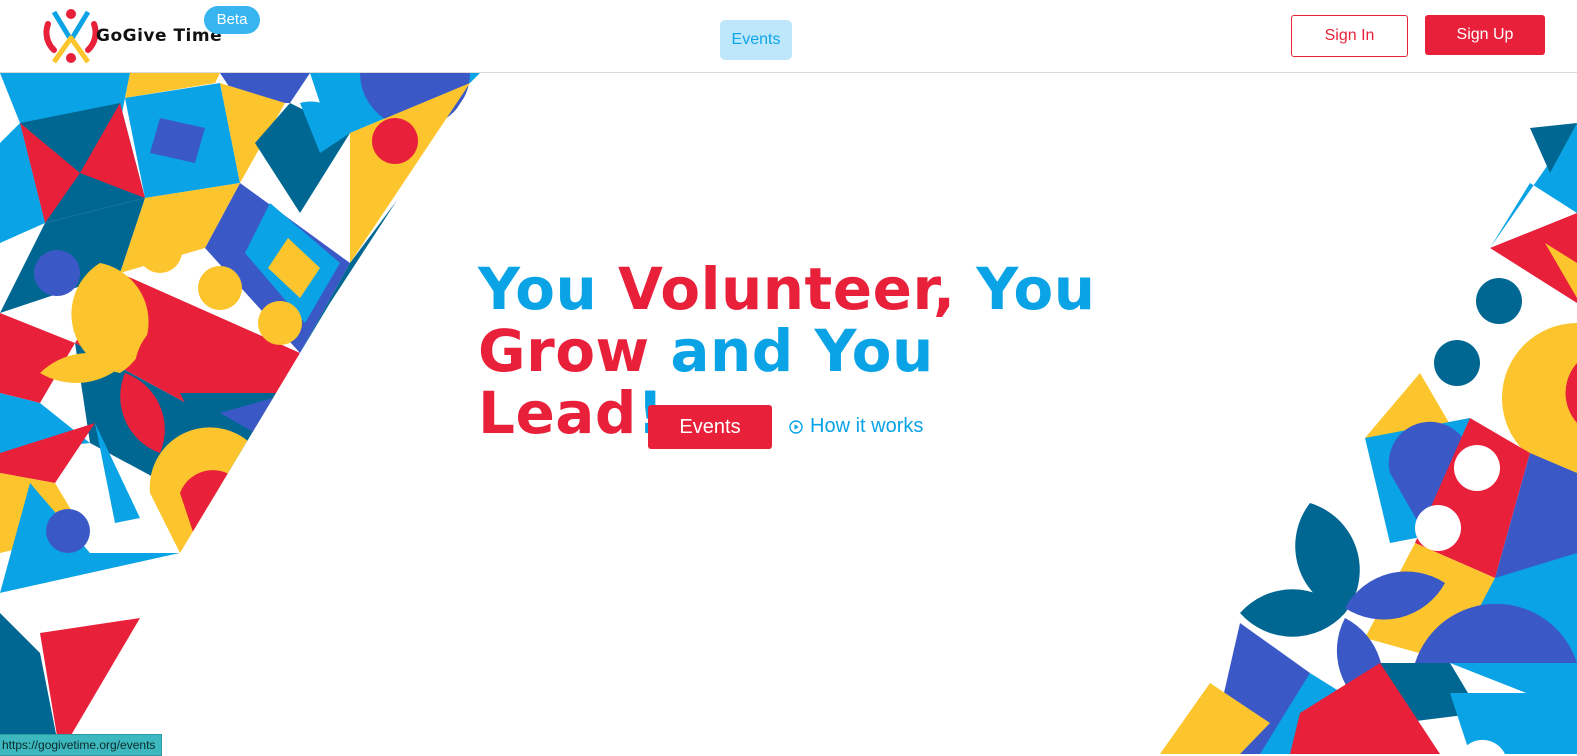 Image resolution: width=1577 pixels, height=756 pixels. I want to click on sign-up-button: Sign Up, so click(1485, 35).